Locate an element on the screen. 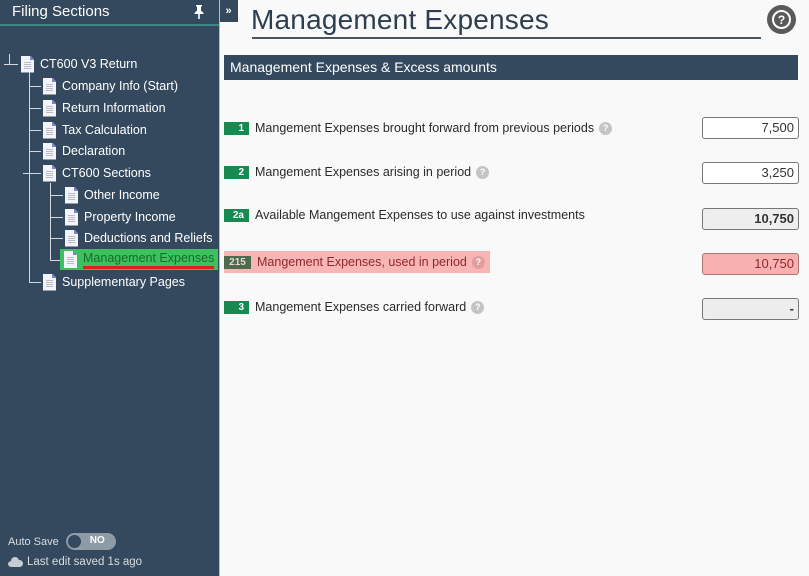  tree-item-label: Deductions and Reliefs is located at coordinates (148, 238).